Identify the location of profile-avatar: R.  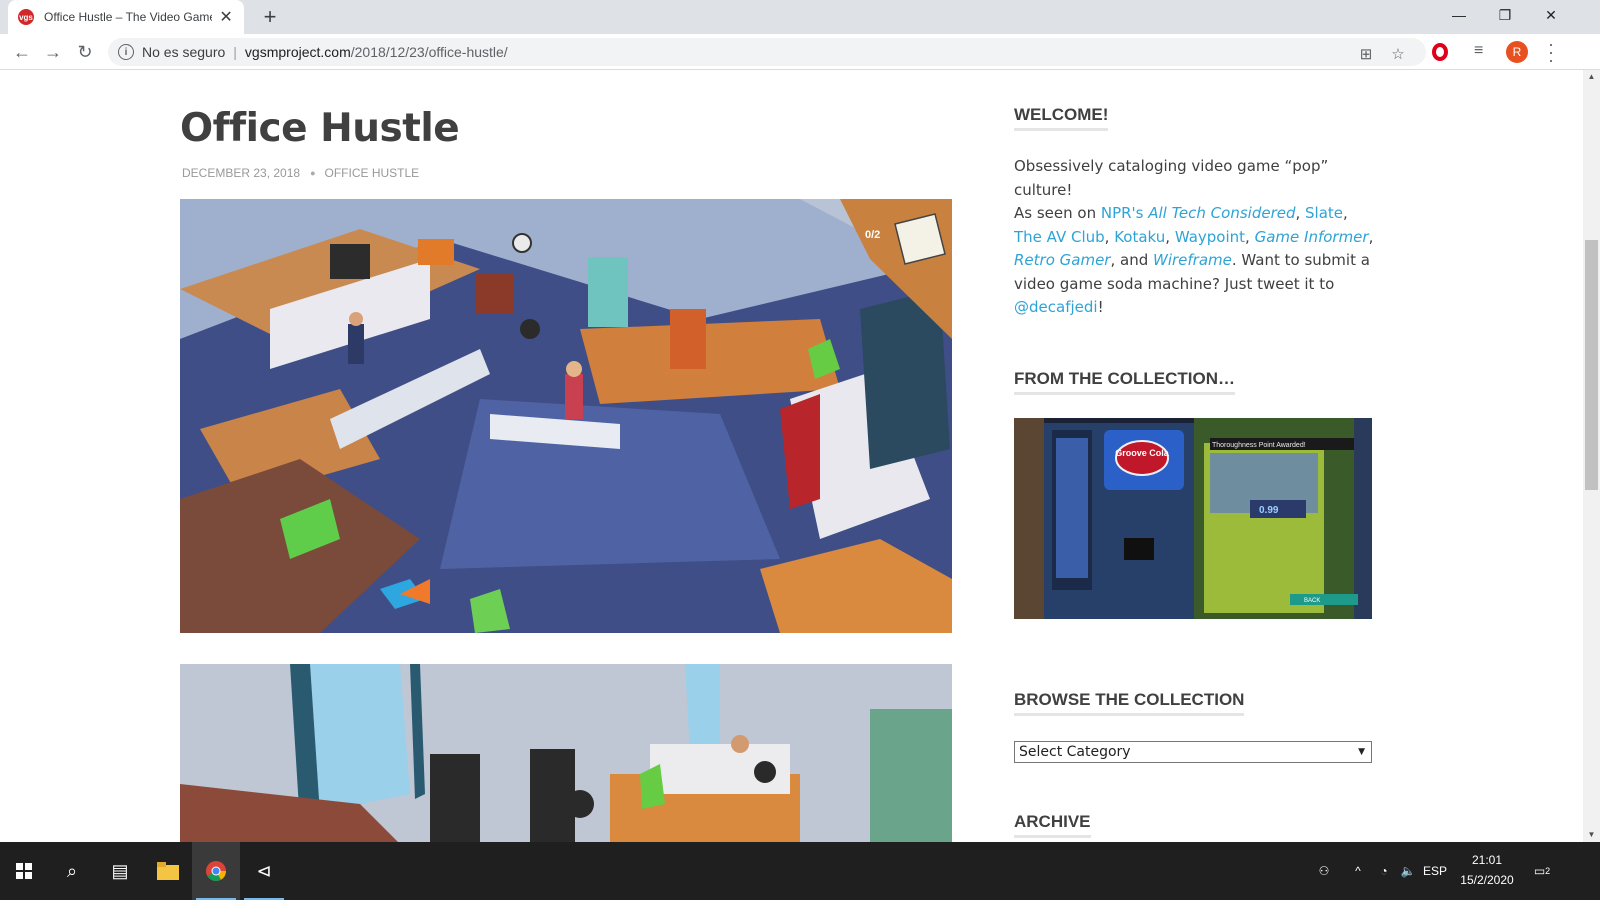
(1517, 52).